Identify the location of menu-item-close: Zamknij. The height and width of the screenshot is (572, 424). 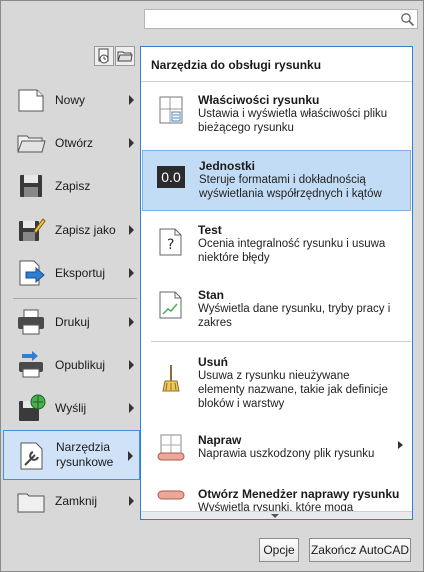
(71, 501).